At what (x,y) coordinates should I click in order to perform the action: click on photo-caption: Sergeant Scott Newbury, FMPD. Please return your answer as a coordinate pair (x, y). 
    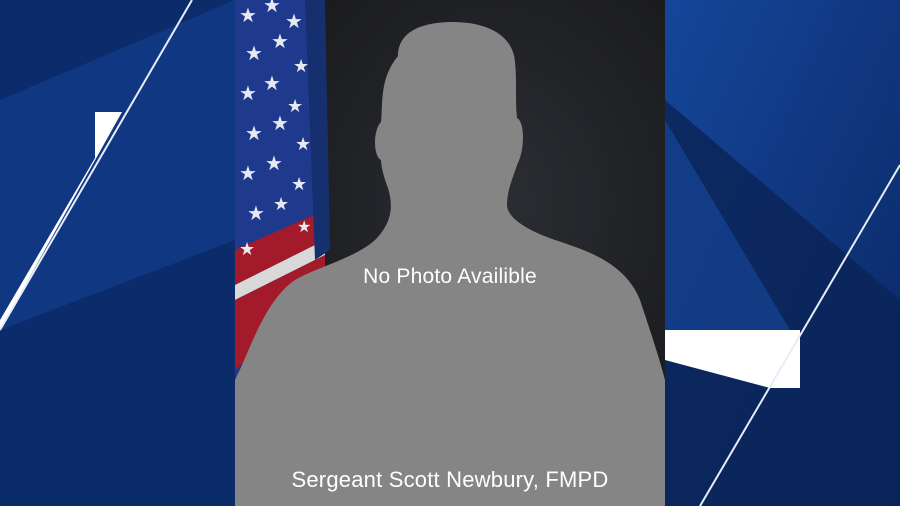
    Looking at the image, I should click on (450, 479).